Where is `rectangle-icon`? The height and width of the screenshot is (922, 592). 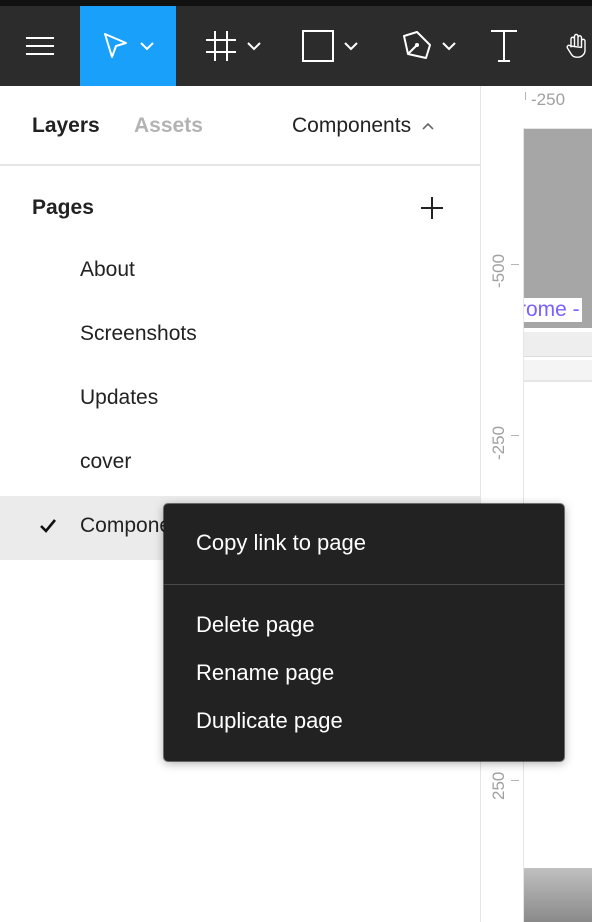 rectangle-icon is located at coordinates (318, 46).